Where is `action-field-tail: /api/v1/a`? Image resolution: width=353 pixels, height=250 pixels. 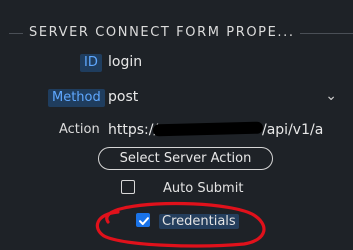
action-field-tail: /api/v1/a is located at coordinates (292, 130).